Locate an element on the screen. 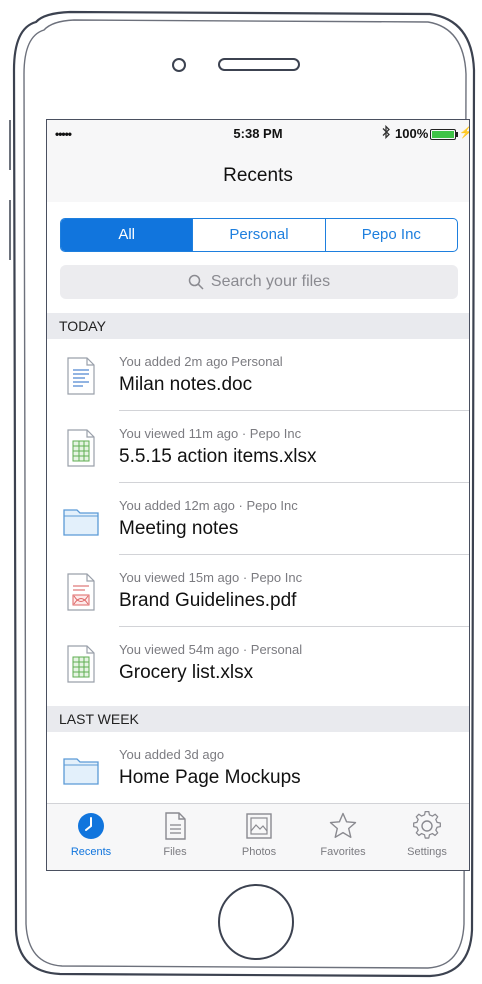 This screenshot has height=984, width=482. section-header-last-week: LAST WEEK is located at coordinates (258, 719).